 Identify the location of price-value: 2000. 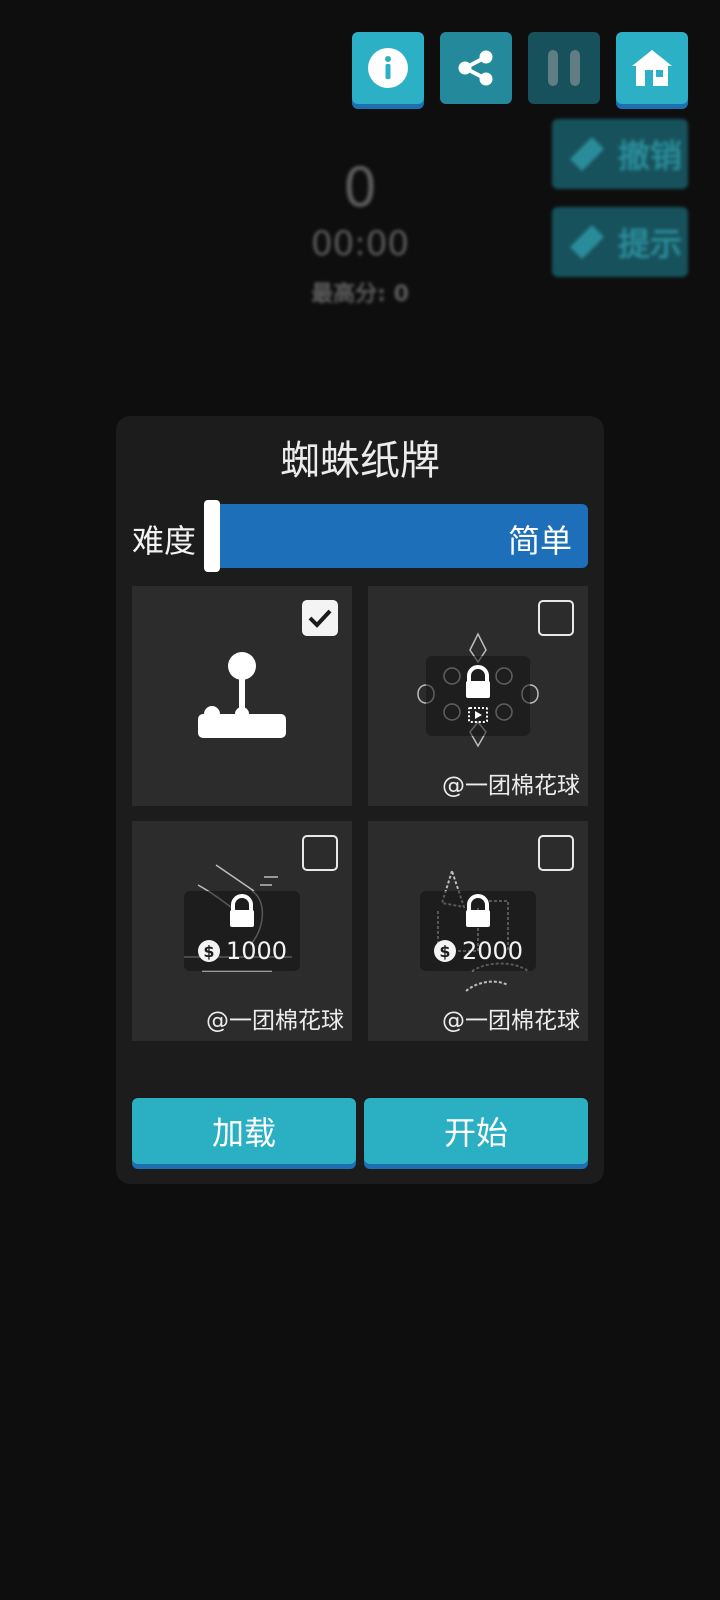
(493, 951).